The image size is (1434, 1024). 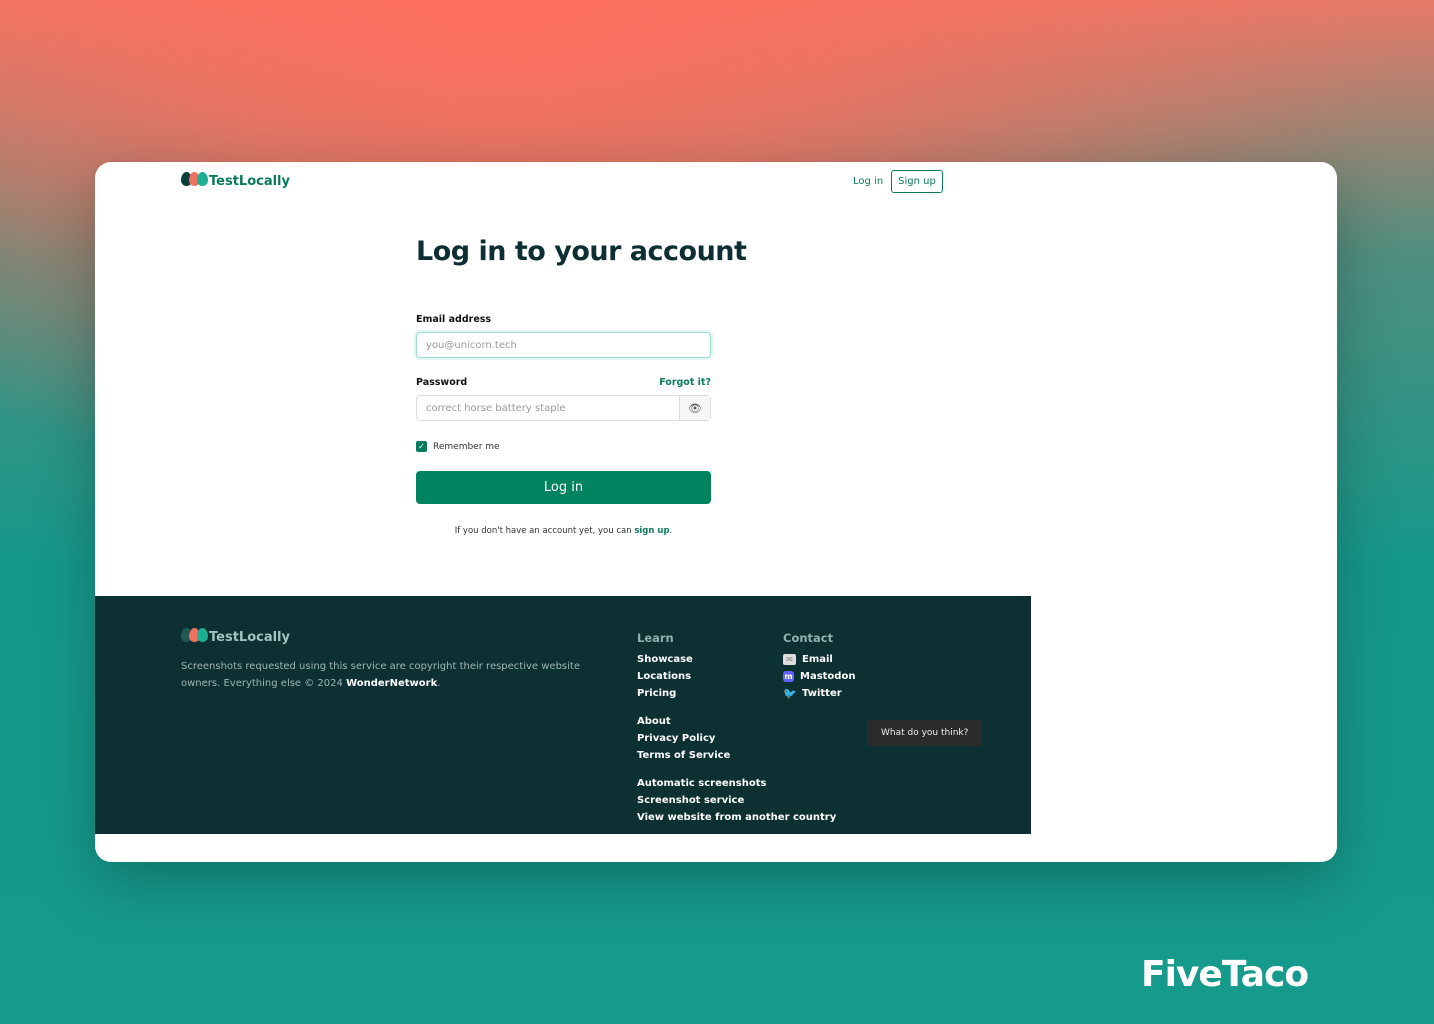 I want to click on envelope-icon: ✉, so click(x=789, y=659).